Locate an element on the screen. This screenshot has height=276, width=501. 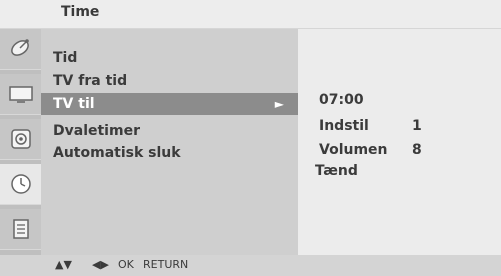
title-bar: Time is located at coordinates (250, 14).